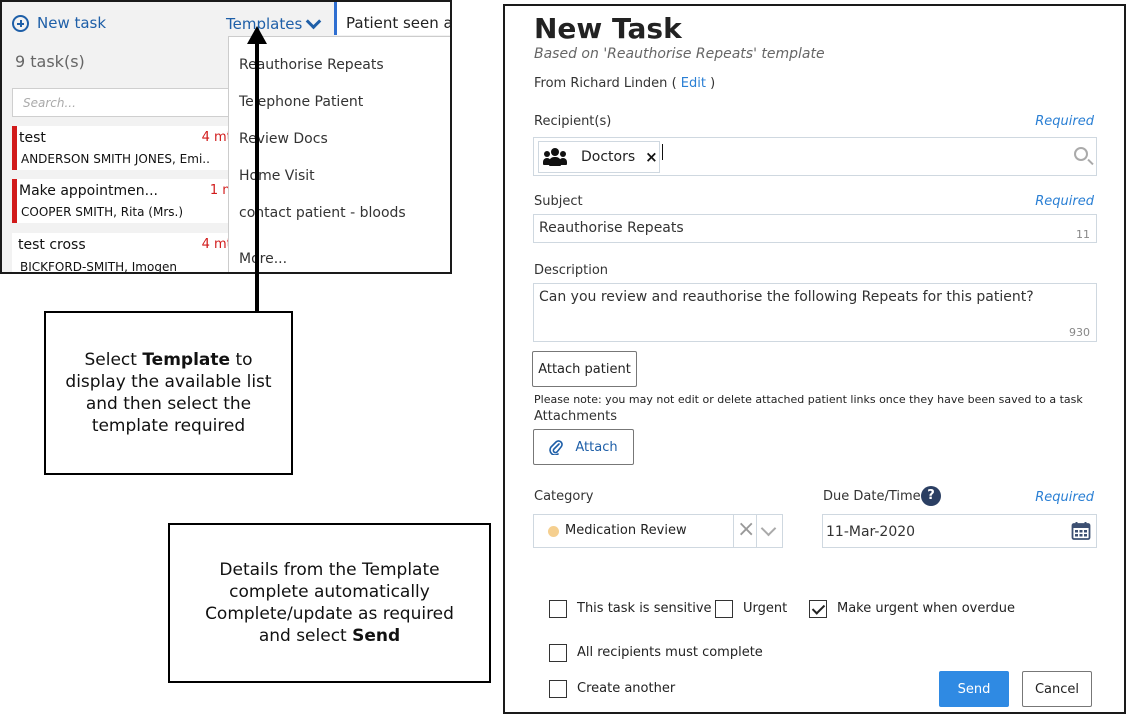 The image size is (1132, 718). What do you see at coordinates (608, 157) in the screenshot?
I see `recipient-chip-label: Doctors` at bounding box center [608, 157].